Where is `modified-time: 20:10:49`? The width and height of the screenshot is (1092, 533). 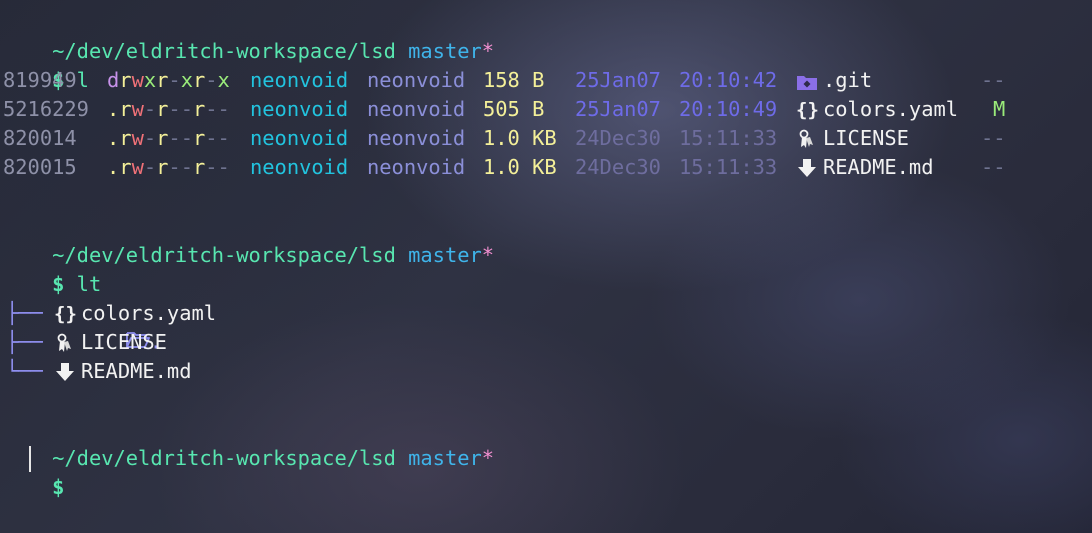
modified-time: 20:10:49 is located at coordinates (728, 109).